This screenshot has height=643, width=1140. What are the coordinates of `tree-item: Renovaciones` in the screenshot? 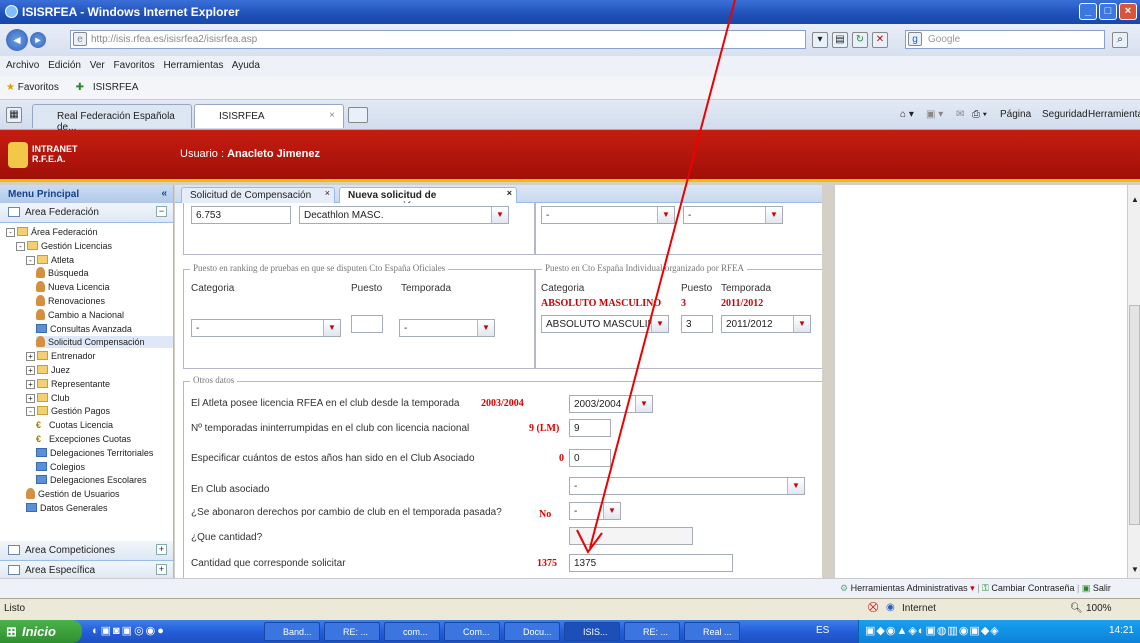 It's located at (104, 301).